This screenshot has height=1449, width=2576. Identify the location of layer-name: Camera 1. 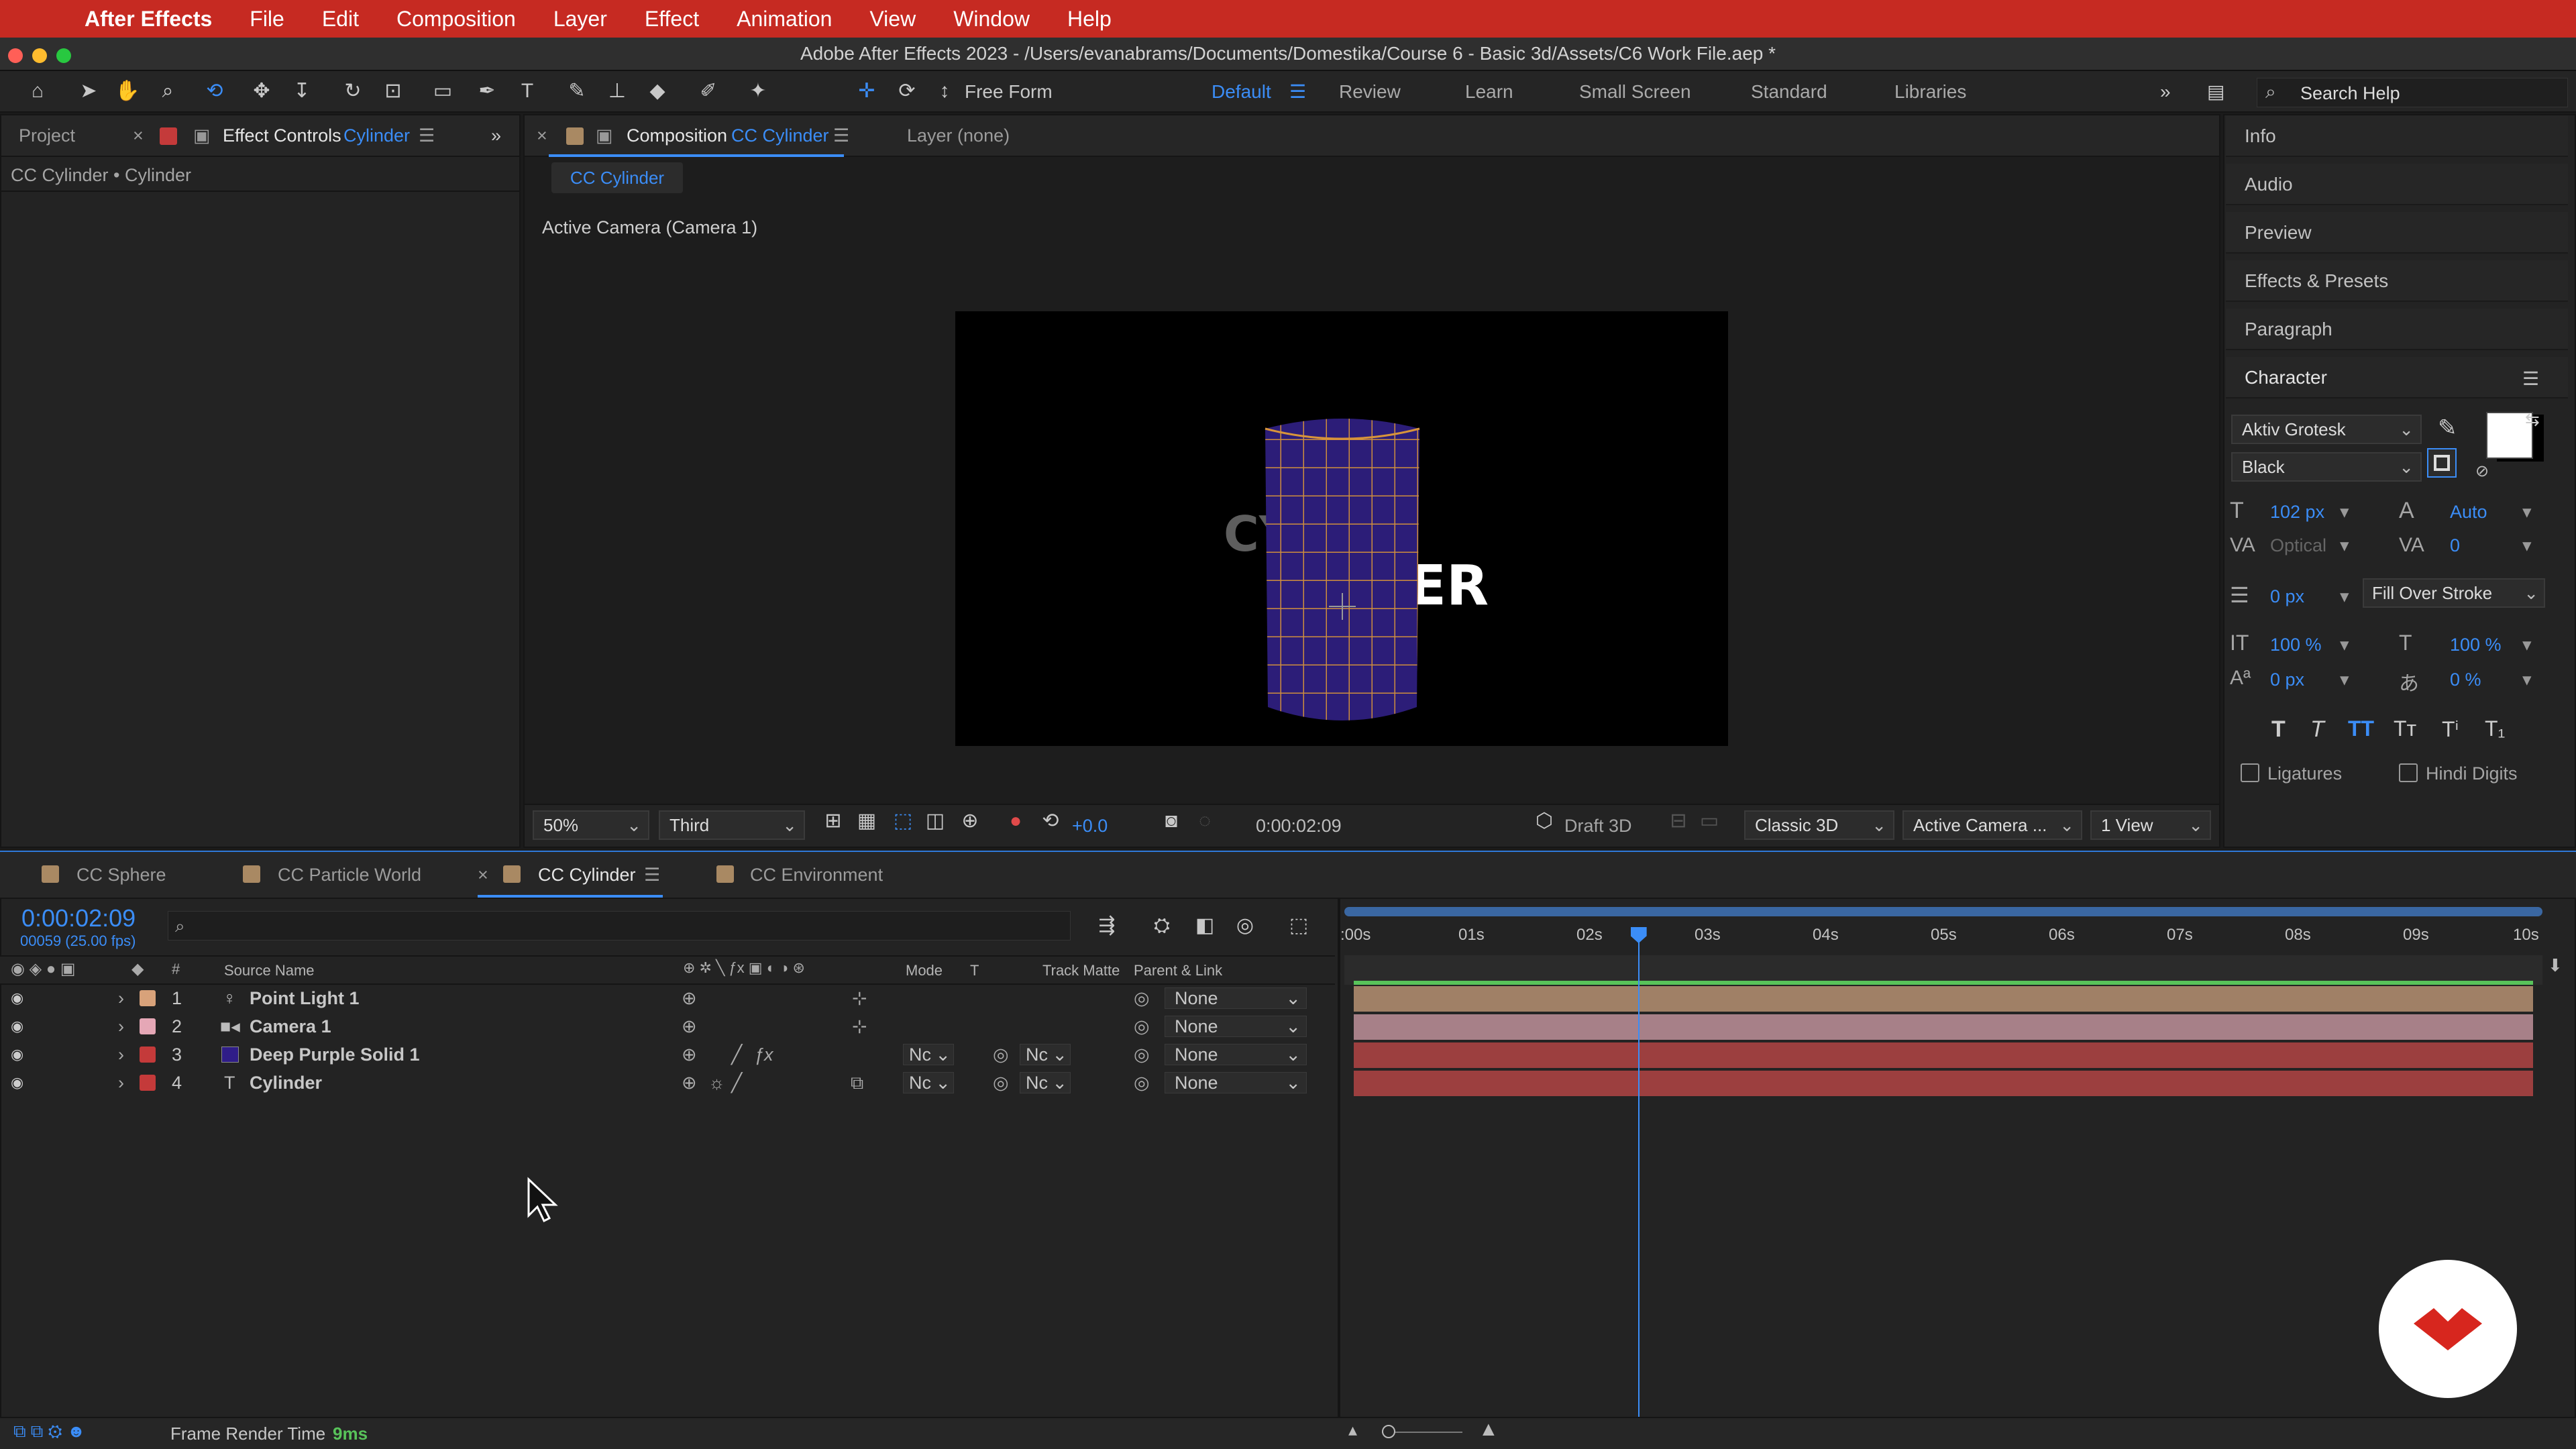
(290, 1026).